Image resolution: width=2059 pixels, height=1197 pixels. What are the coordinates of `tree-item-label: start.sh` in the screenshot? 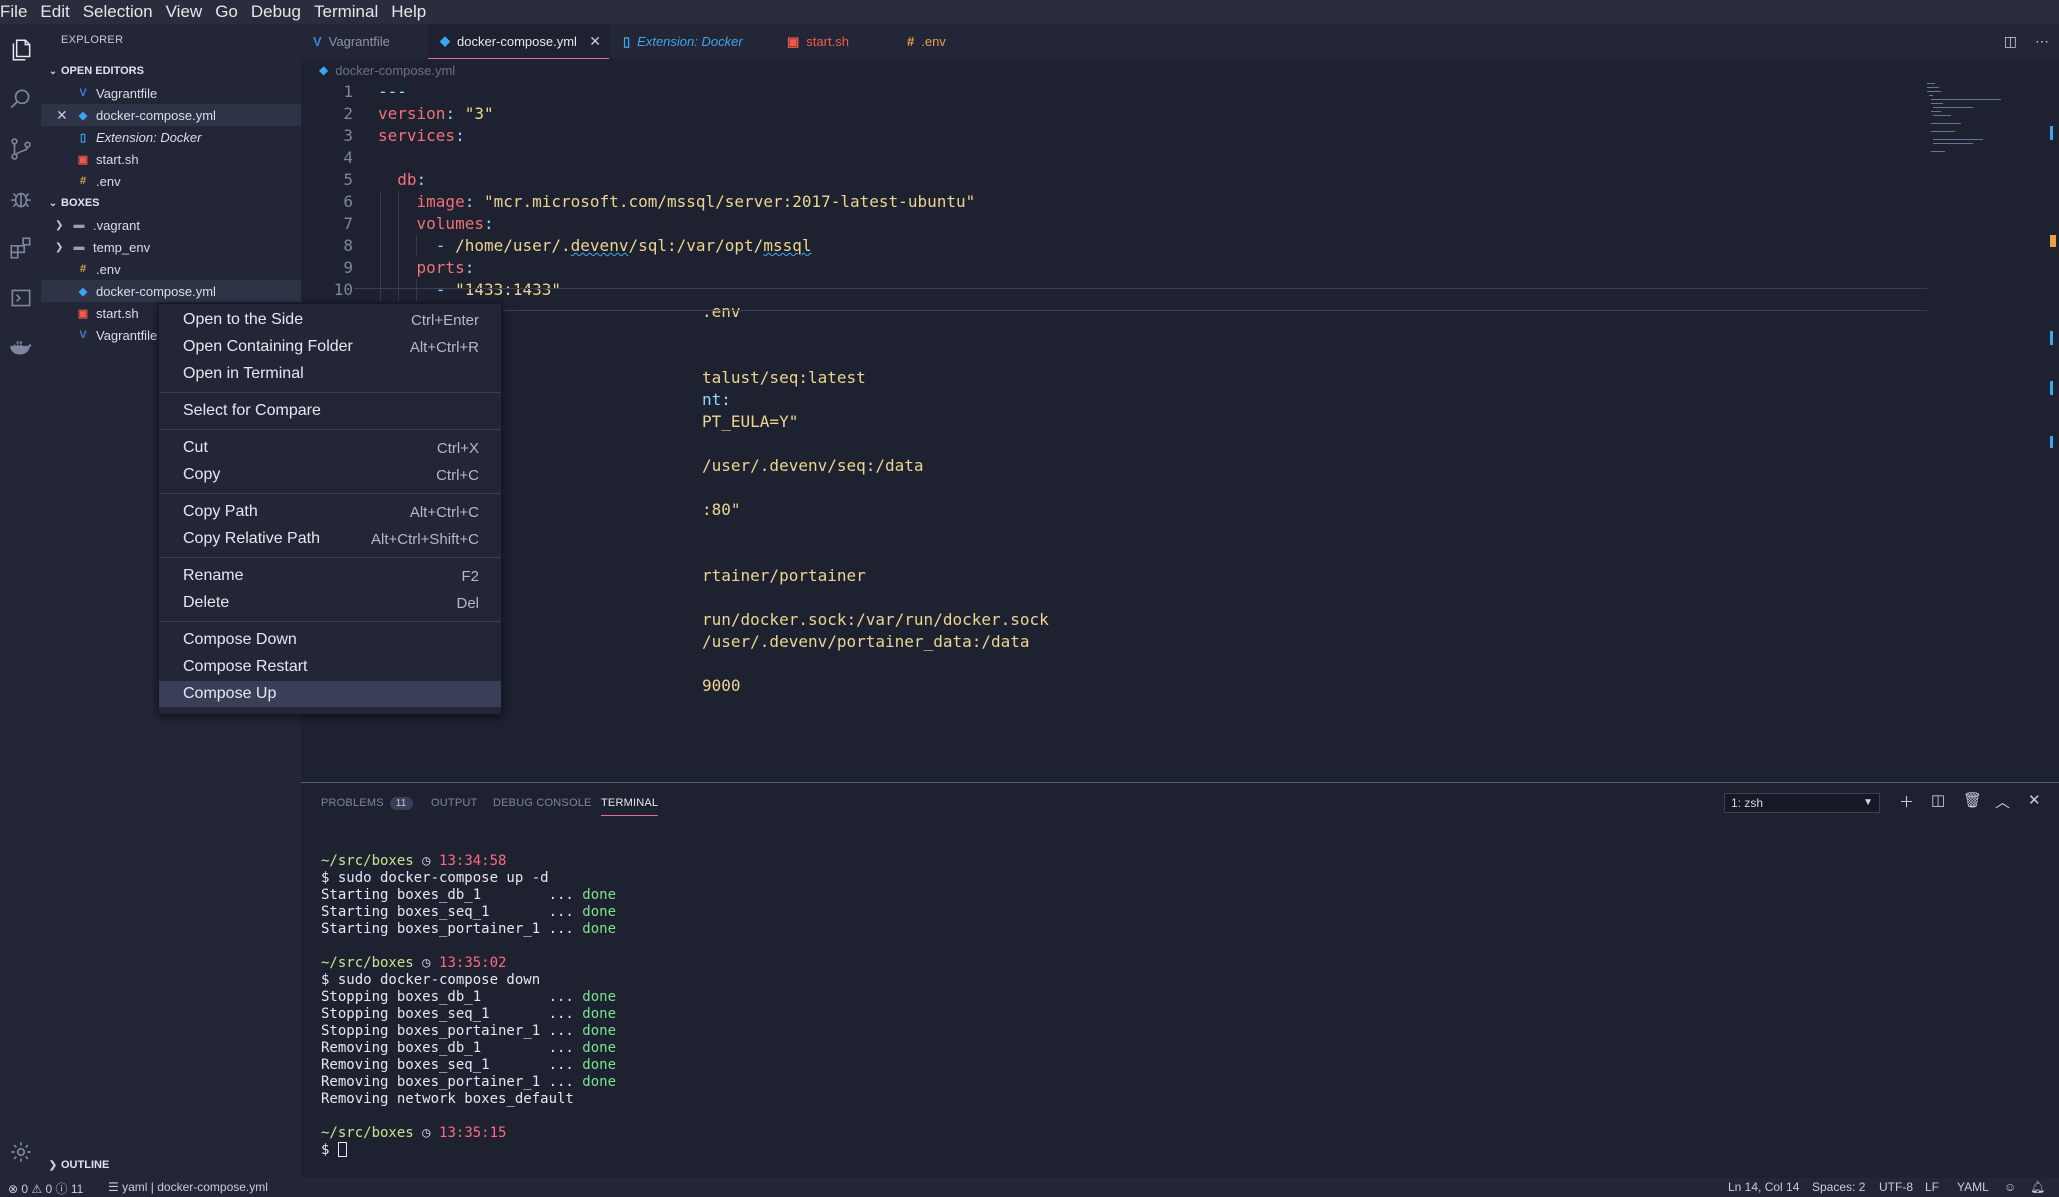 It's located at (117, 313).